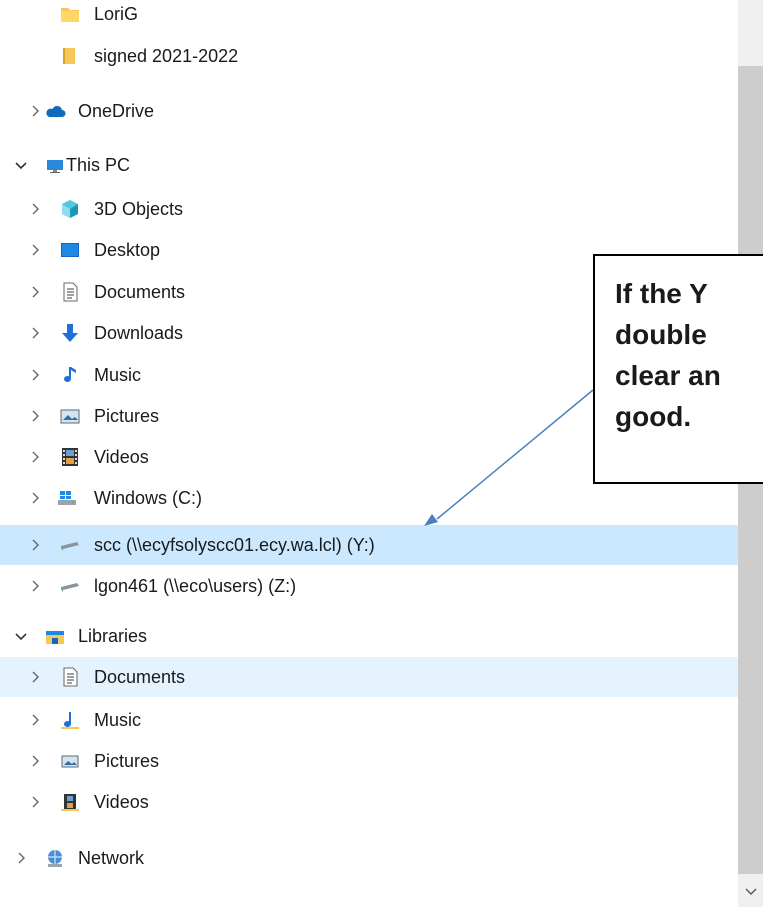 This screenshot has width=763, height=907. Describe the element at coordinates (67, 498) in the screenshot. I see `windows-drive-icon` at that location.